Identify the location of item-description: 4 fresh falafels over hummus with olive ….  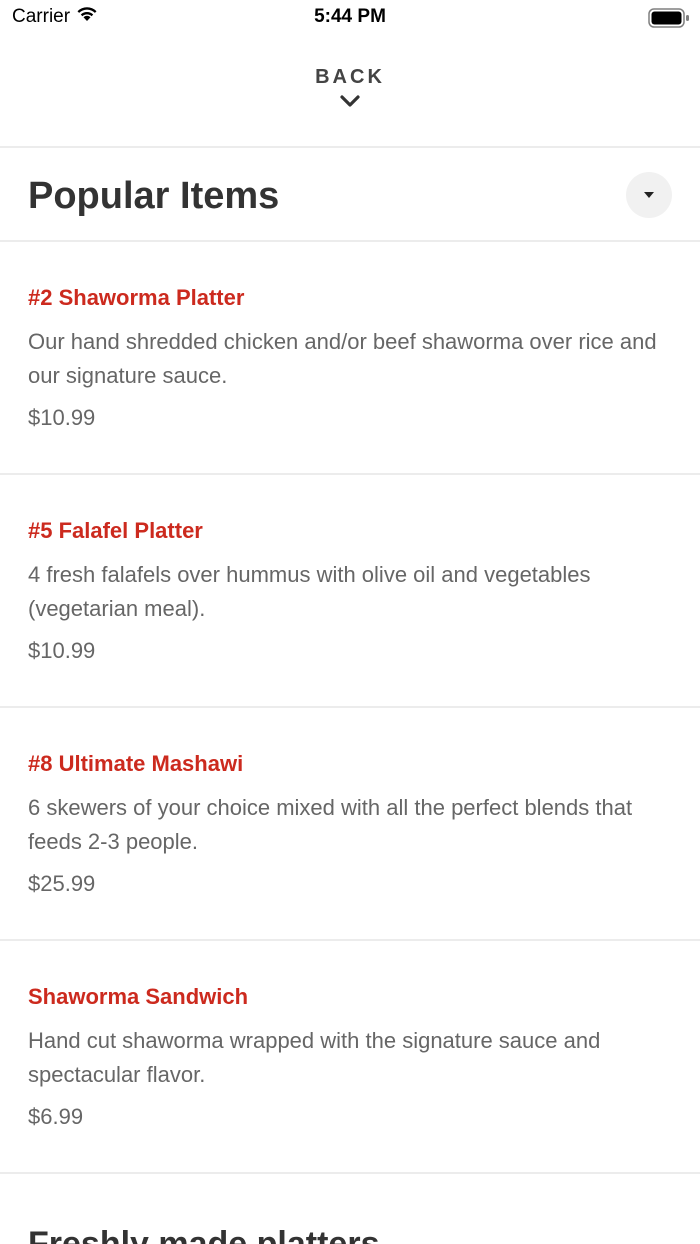
(309, 591).